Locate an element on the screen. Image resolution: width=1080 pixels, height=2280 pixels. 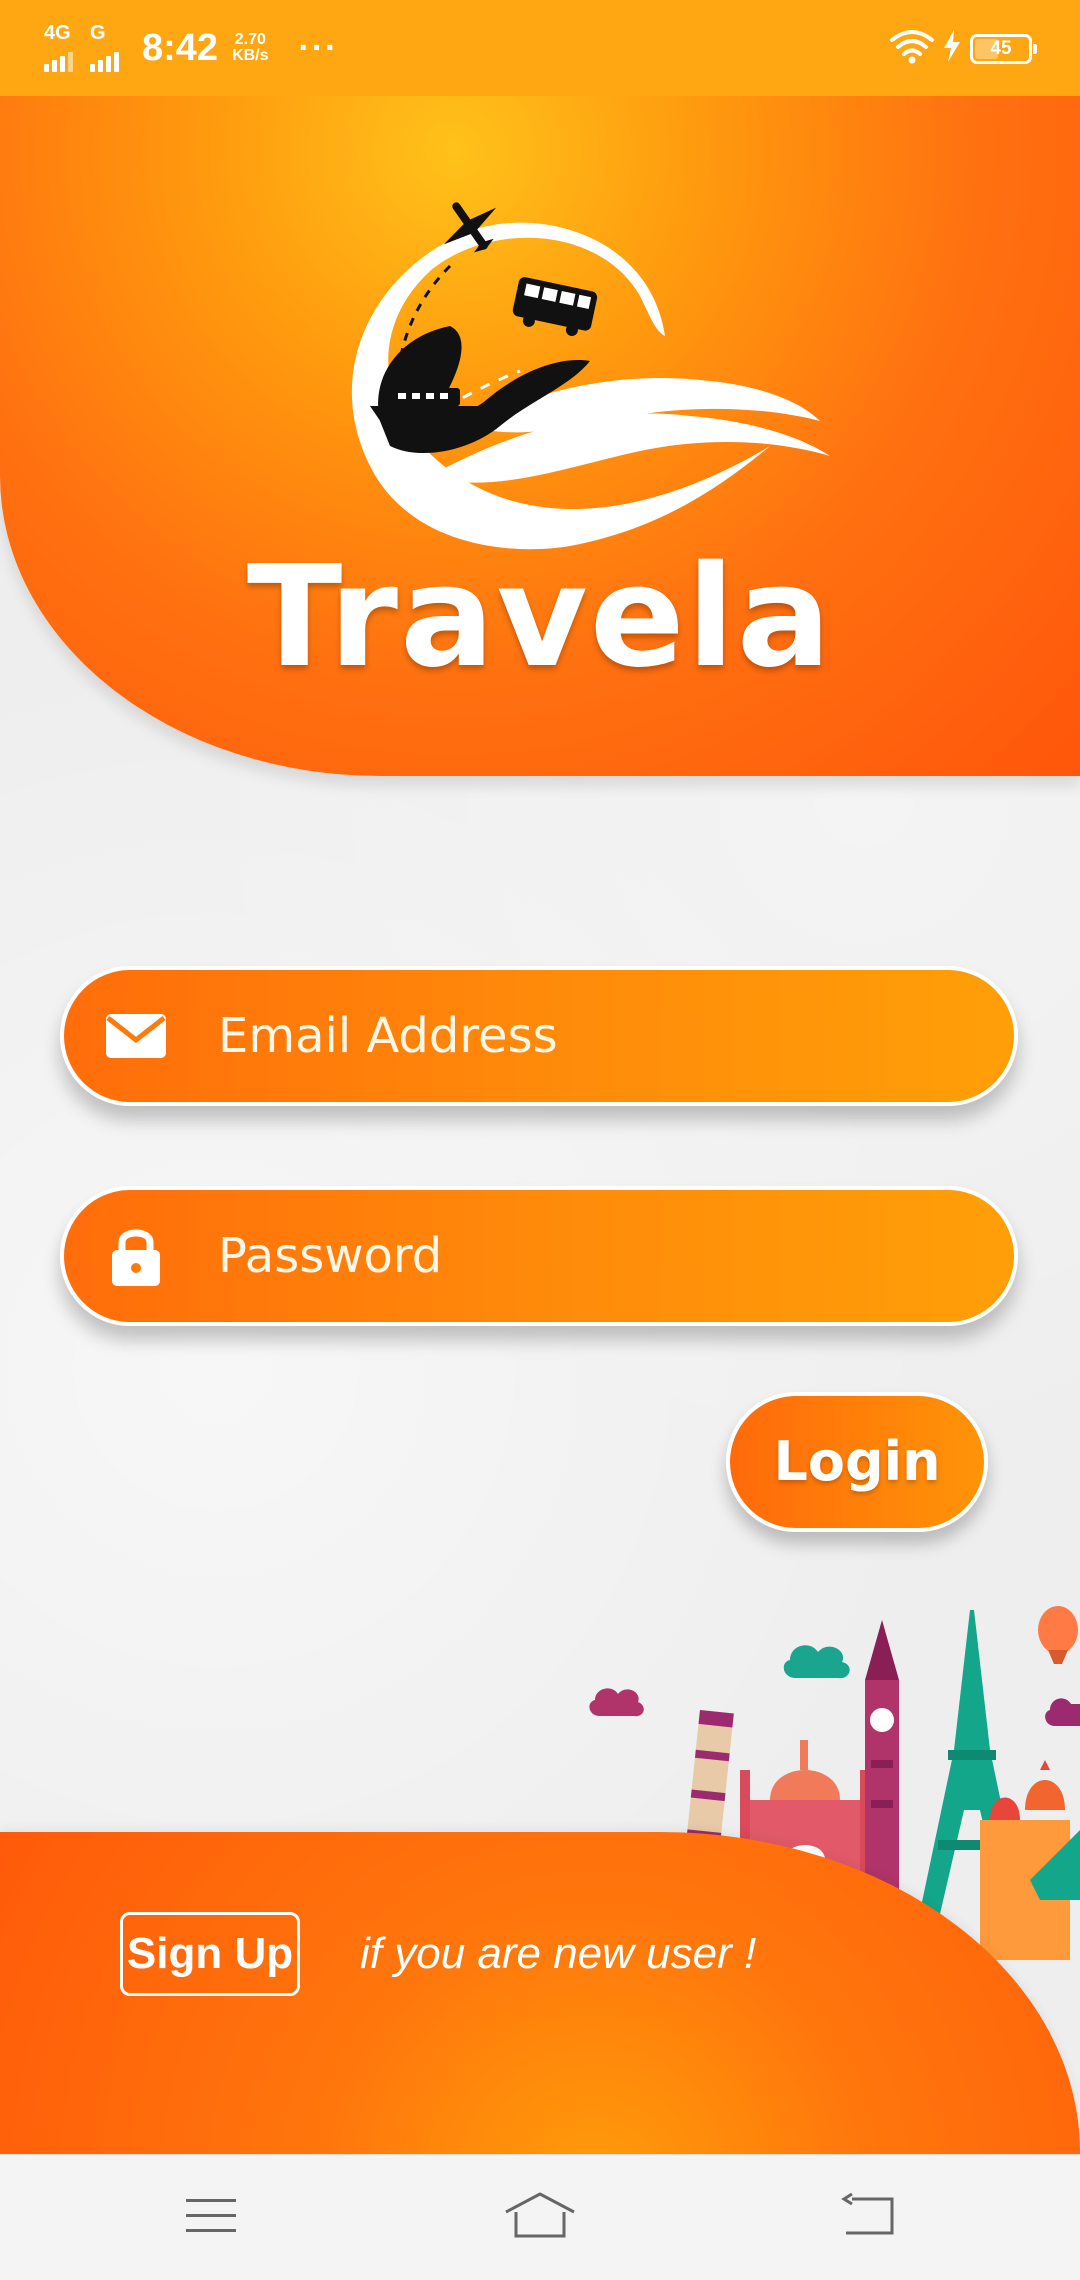
wifi-icon is located at coordinates (912, 48).